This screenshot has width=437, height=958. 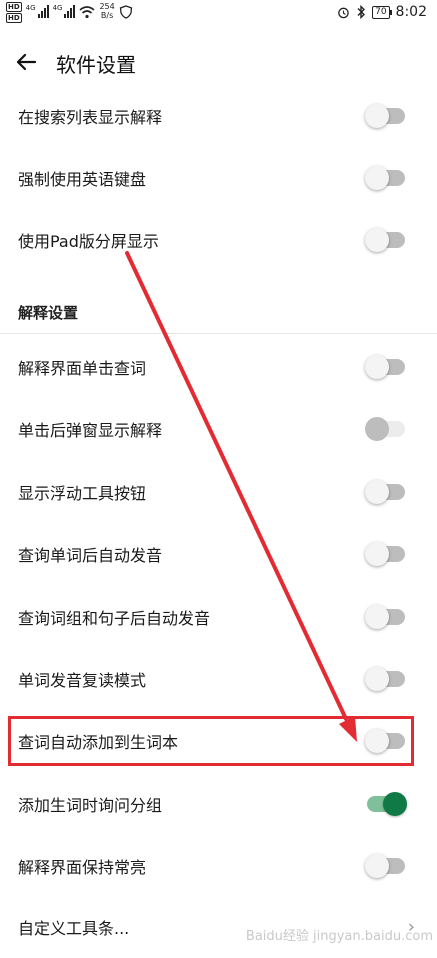 What do you see at coordinates (218, 679) in the screenshot?
I see `setting-row-repeat-pronounce: 单词发音复读模式` at bounding box center [218, 679].